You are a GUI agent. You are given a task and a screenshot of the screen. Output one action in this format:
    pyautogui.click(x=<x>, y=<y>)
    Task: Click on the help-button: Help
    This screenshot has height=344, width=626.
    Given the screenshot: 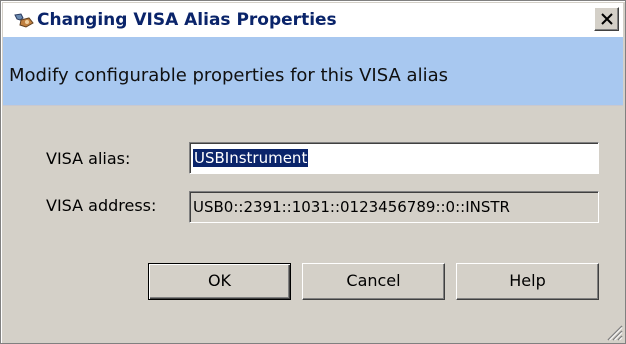 What is the action you would take?
    pyautogui.click(x=527, y=281)
    